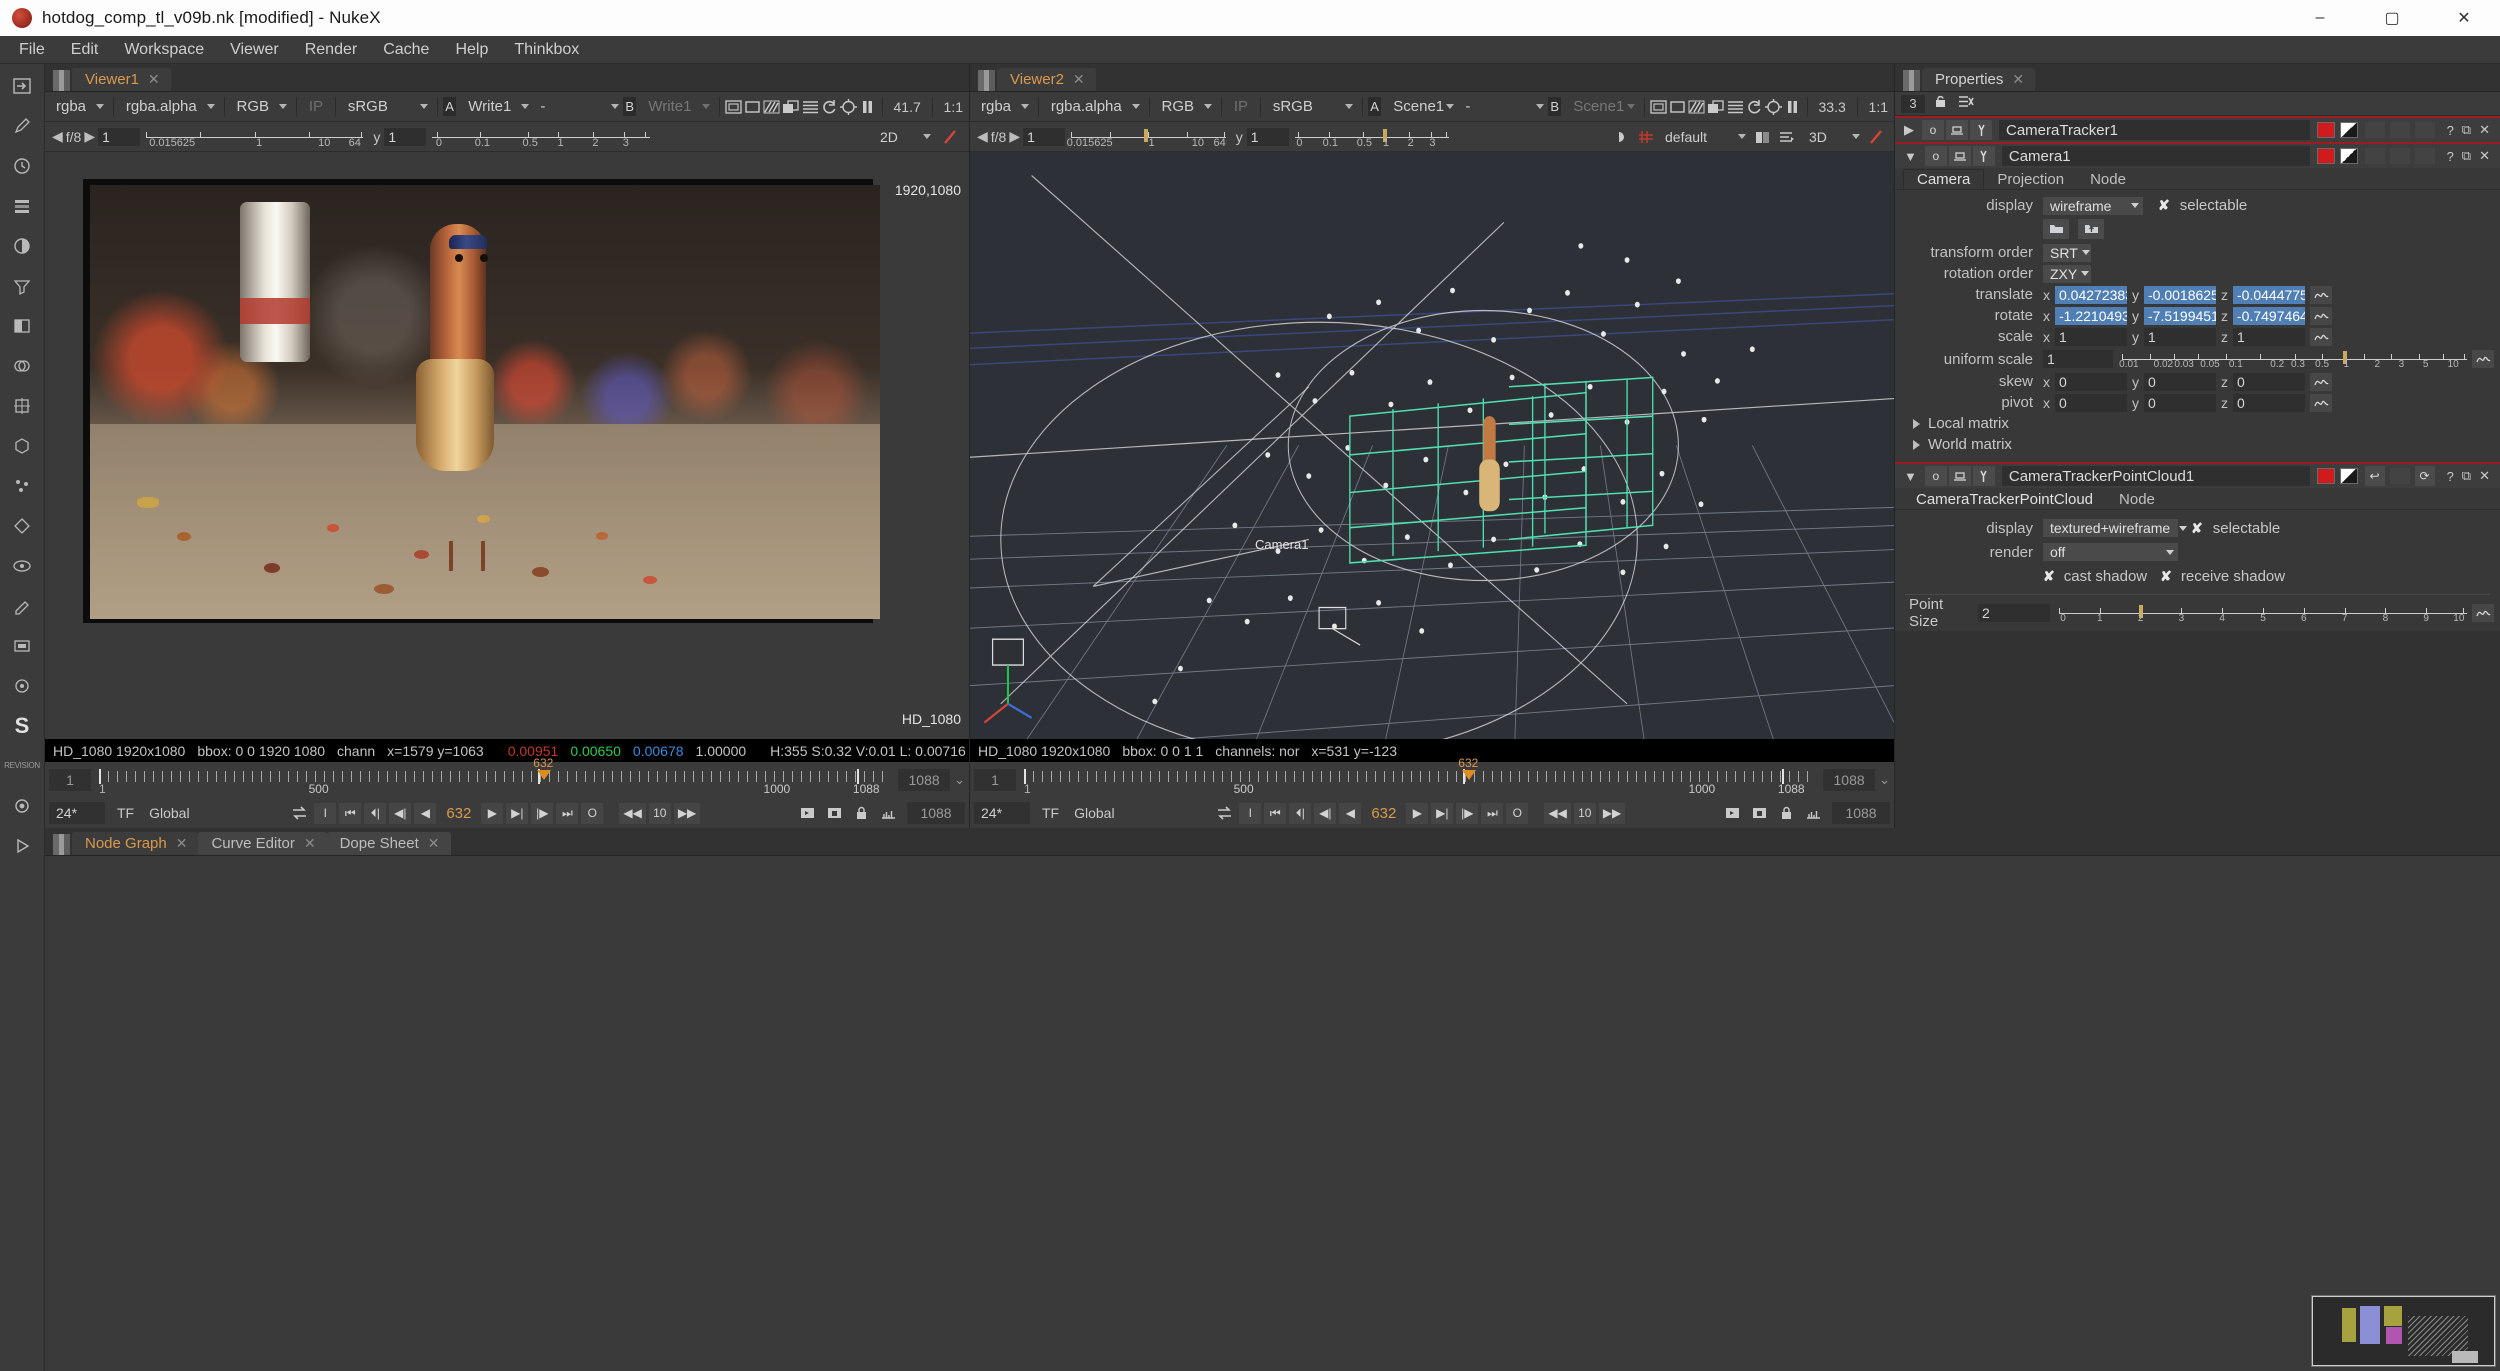  I want to click on tab-node-graph-close-icon: ✕, so click(182, 843).